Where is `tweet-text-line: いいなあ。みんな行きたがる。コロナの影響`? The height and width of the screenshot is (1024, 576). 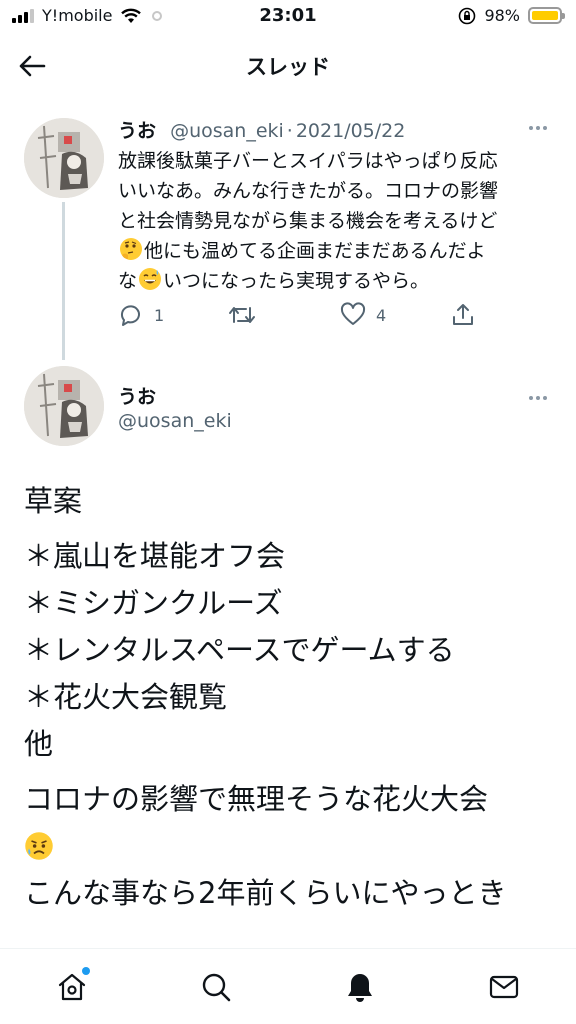
tweet-text-line: いいなあ。みんな行きたがる。コロナの影響 is located at coordinates (308, 191).